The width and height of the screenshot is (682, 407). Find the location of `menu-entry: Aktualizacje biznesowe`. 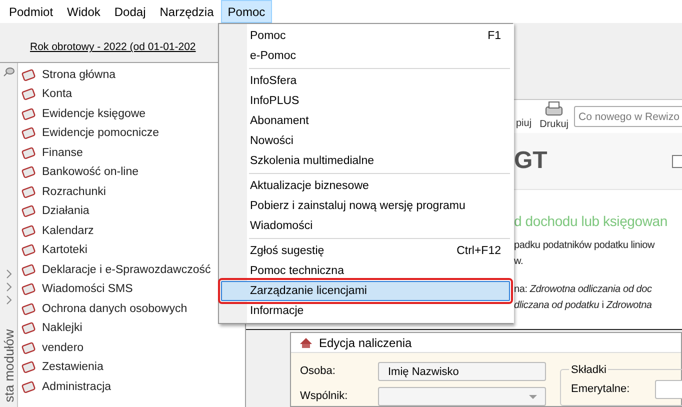

menu-entry: Aktualizacje biznesowe is located at coordinates (365, 186).